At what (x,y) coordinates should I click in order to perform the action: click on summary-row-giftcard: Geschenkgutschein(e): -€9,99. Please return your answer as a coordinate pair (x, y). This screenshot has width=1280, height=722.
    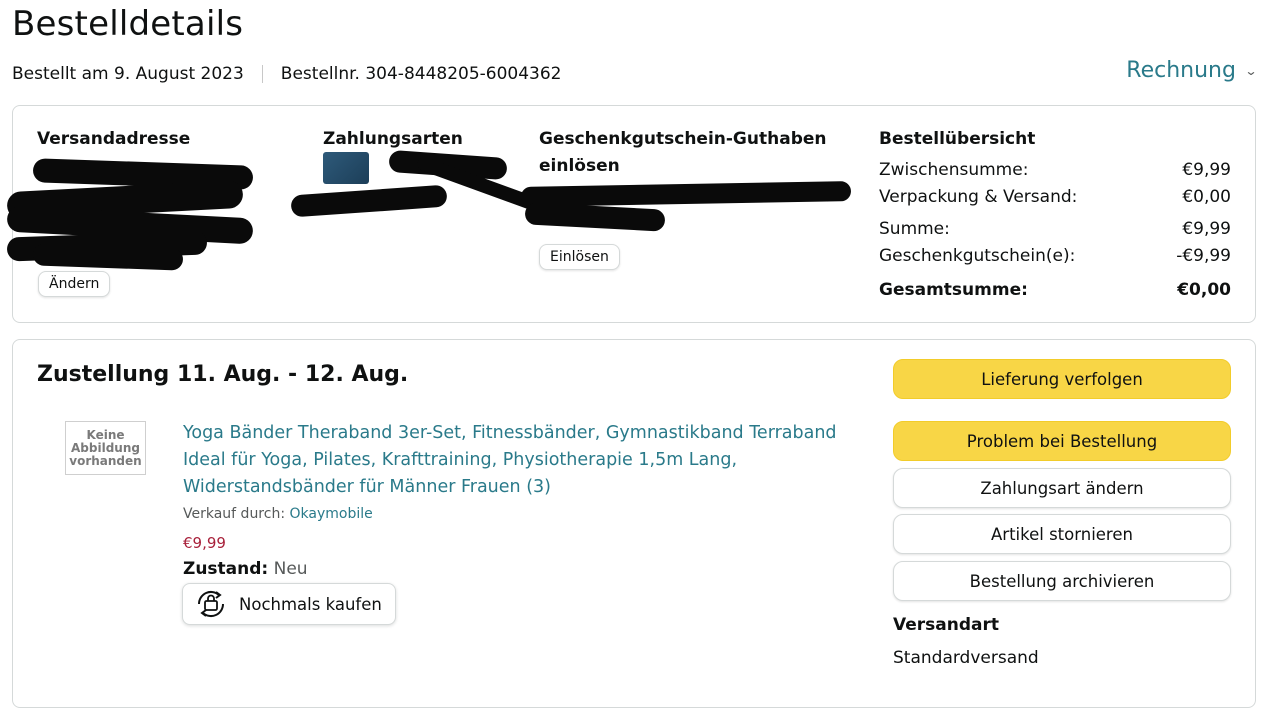
    Looking at the image, I should click on (1055, 256).